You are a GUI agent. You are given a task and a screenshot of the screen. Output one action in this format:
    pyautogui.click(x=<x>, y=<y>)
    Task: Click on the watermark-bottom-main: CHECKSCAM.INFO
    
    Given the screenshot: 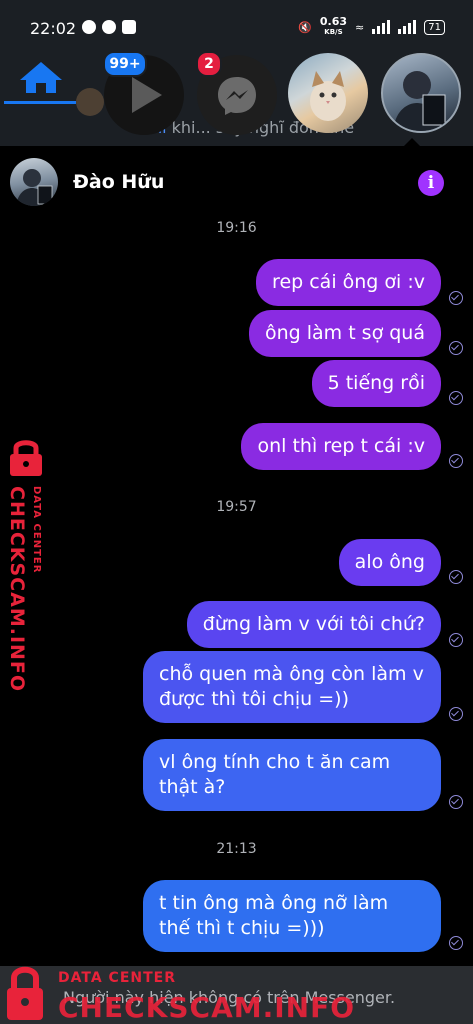 What is the action you would take?
    pyautogui.click(x=207, y=1007)
    